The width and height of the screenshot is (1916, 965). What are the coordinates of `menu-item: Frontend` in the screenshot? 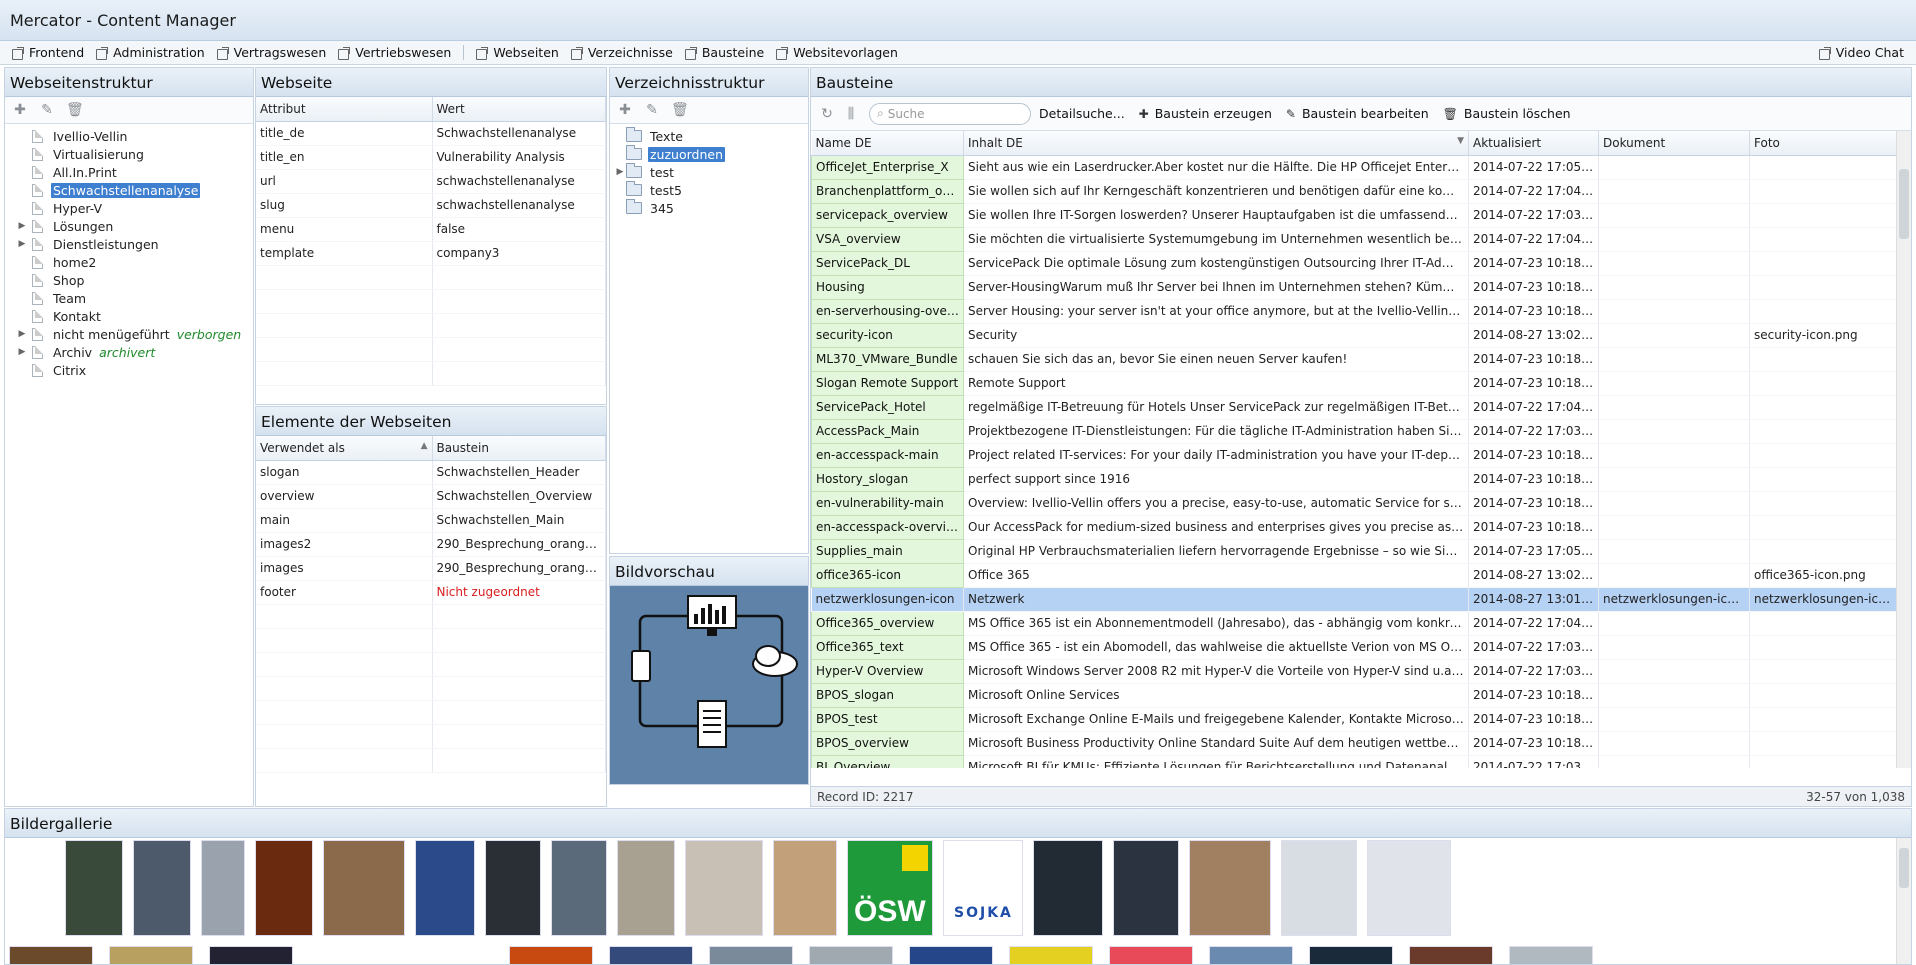 It's located at (48, 52).